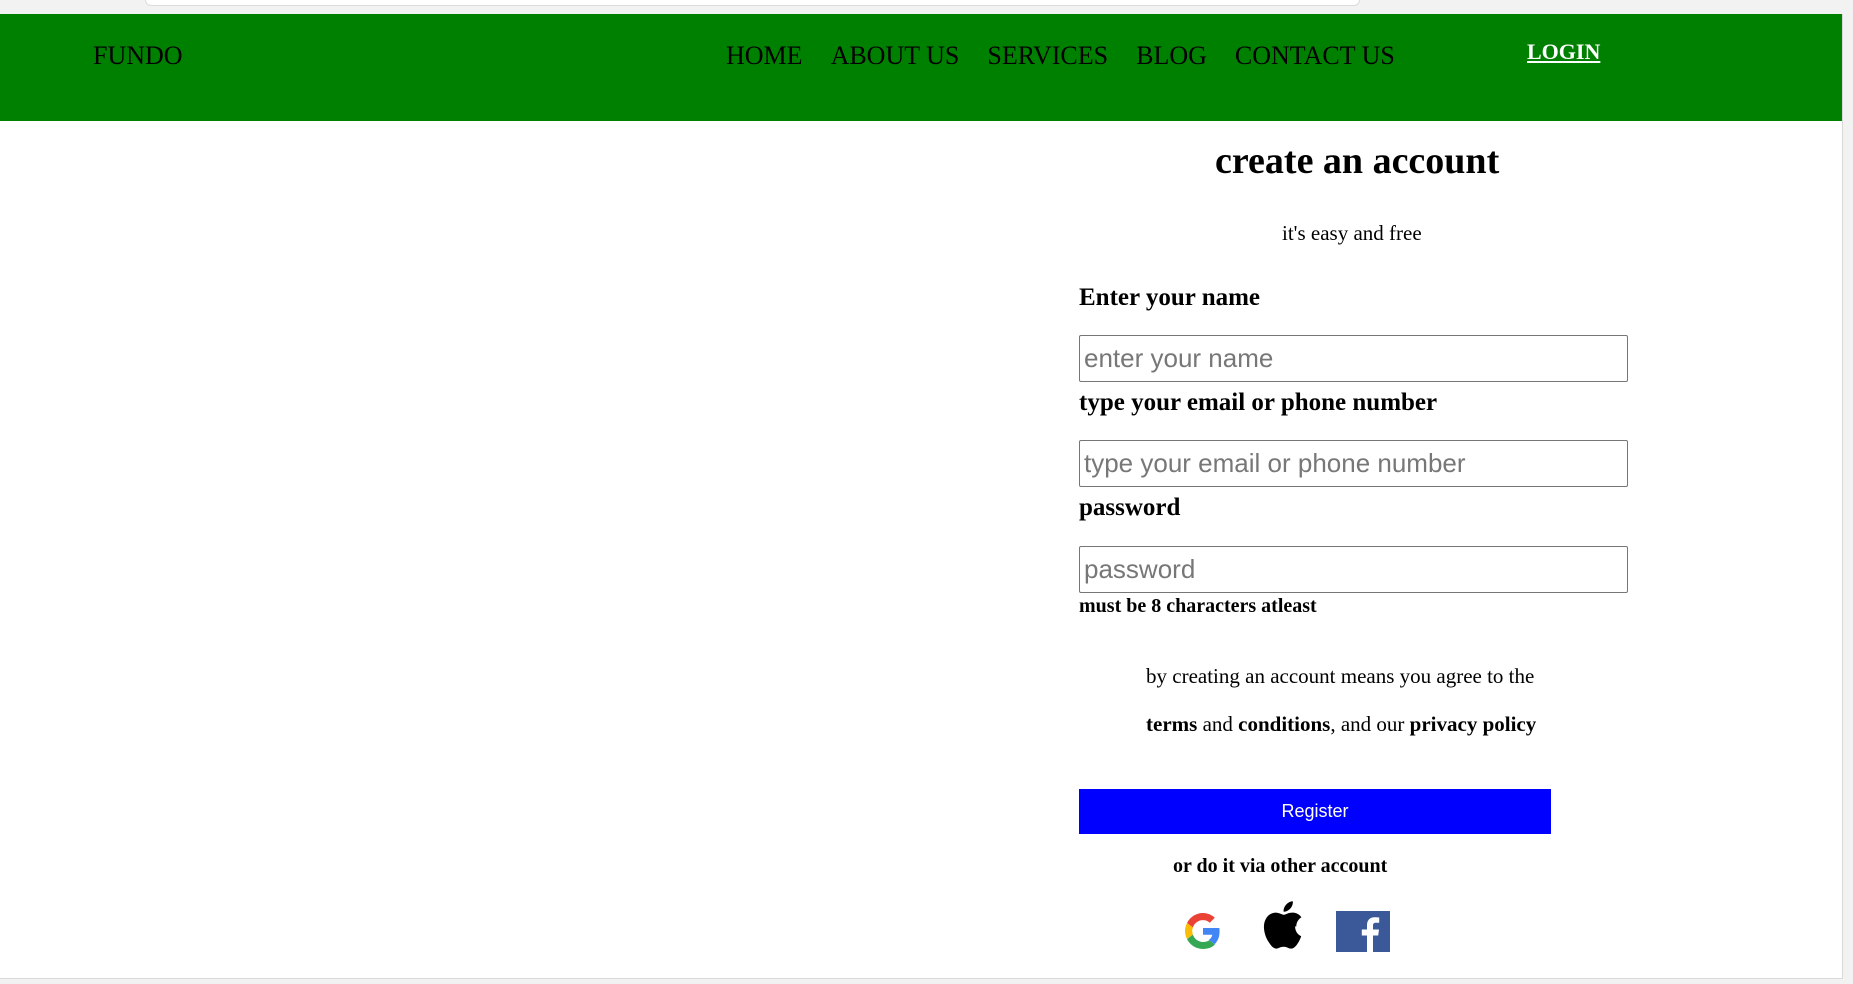  What do you see at coordinates (1218, 724) in the screenshot?
I see `terms-and-text: and` at bounding box center [1218, 724].